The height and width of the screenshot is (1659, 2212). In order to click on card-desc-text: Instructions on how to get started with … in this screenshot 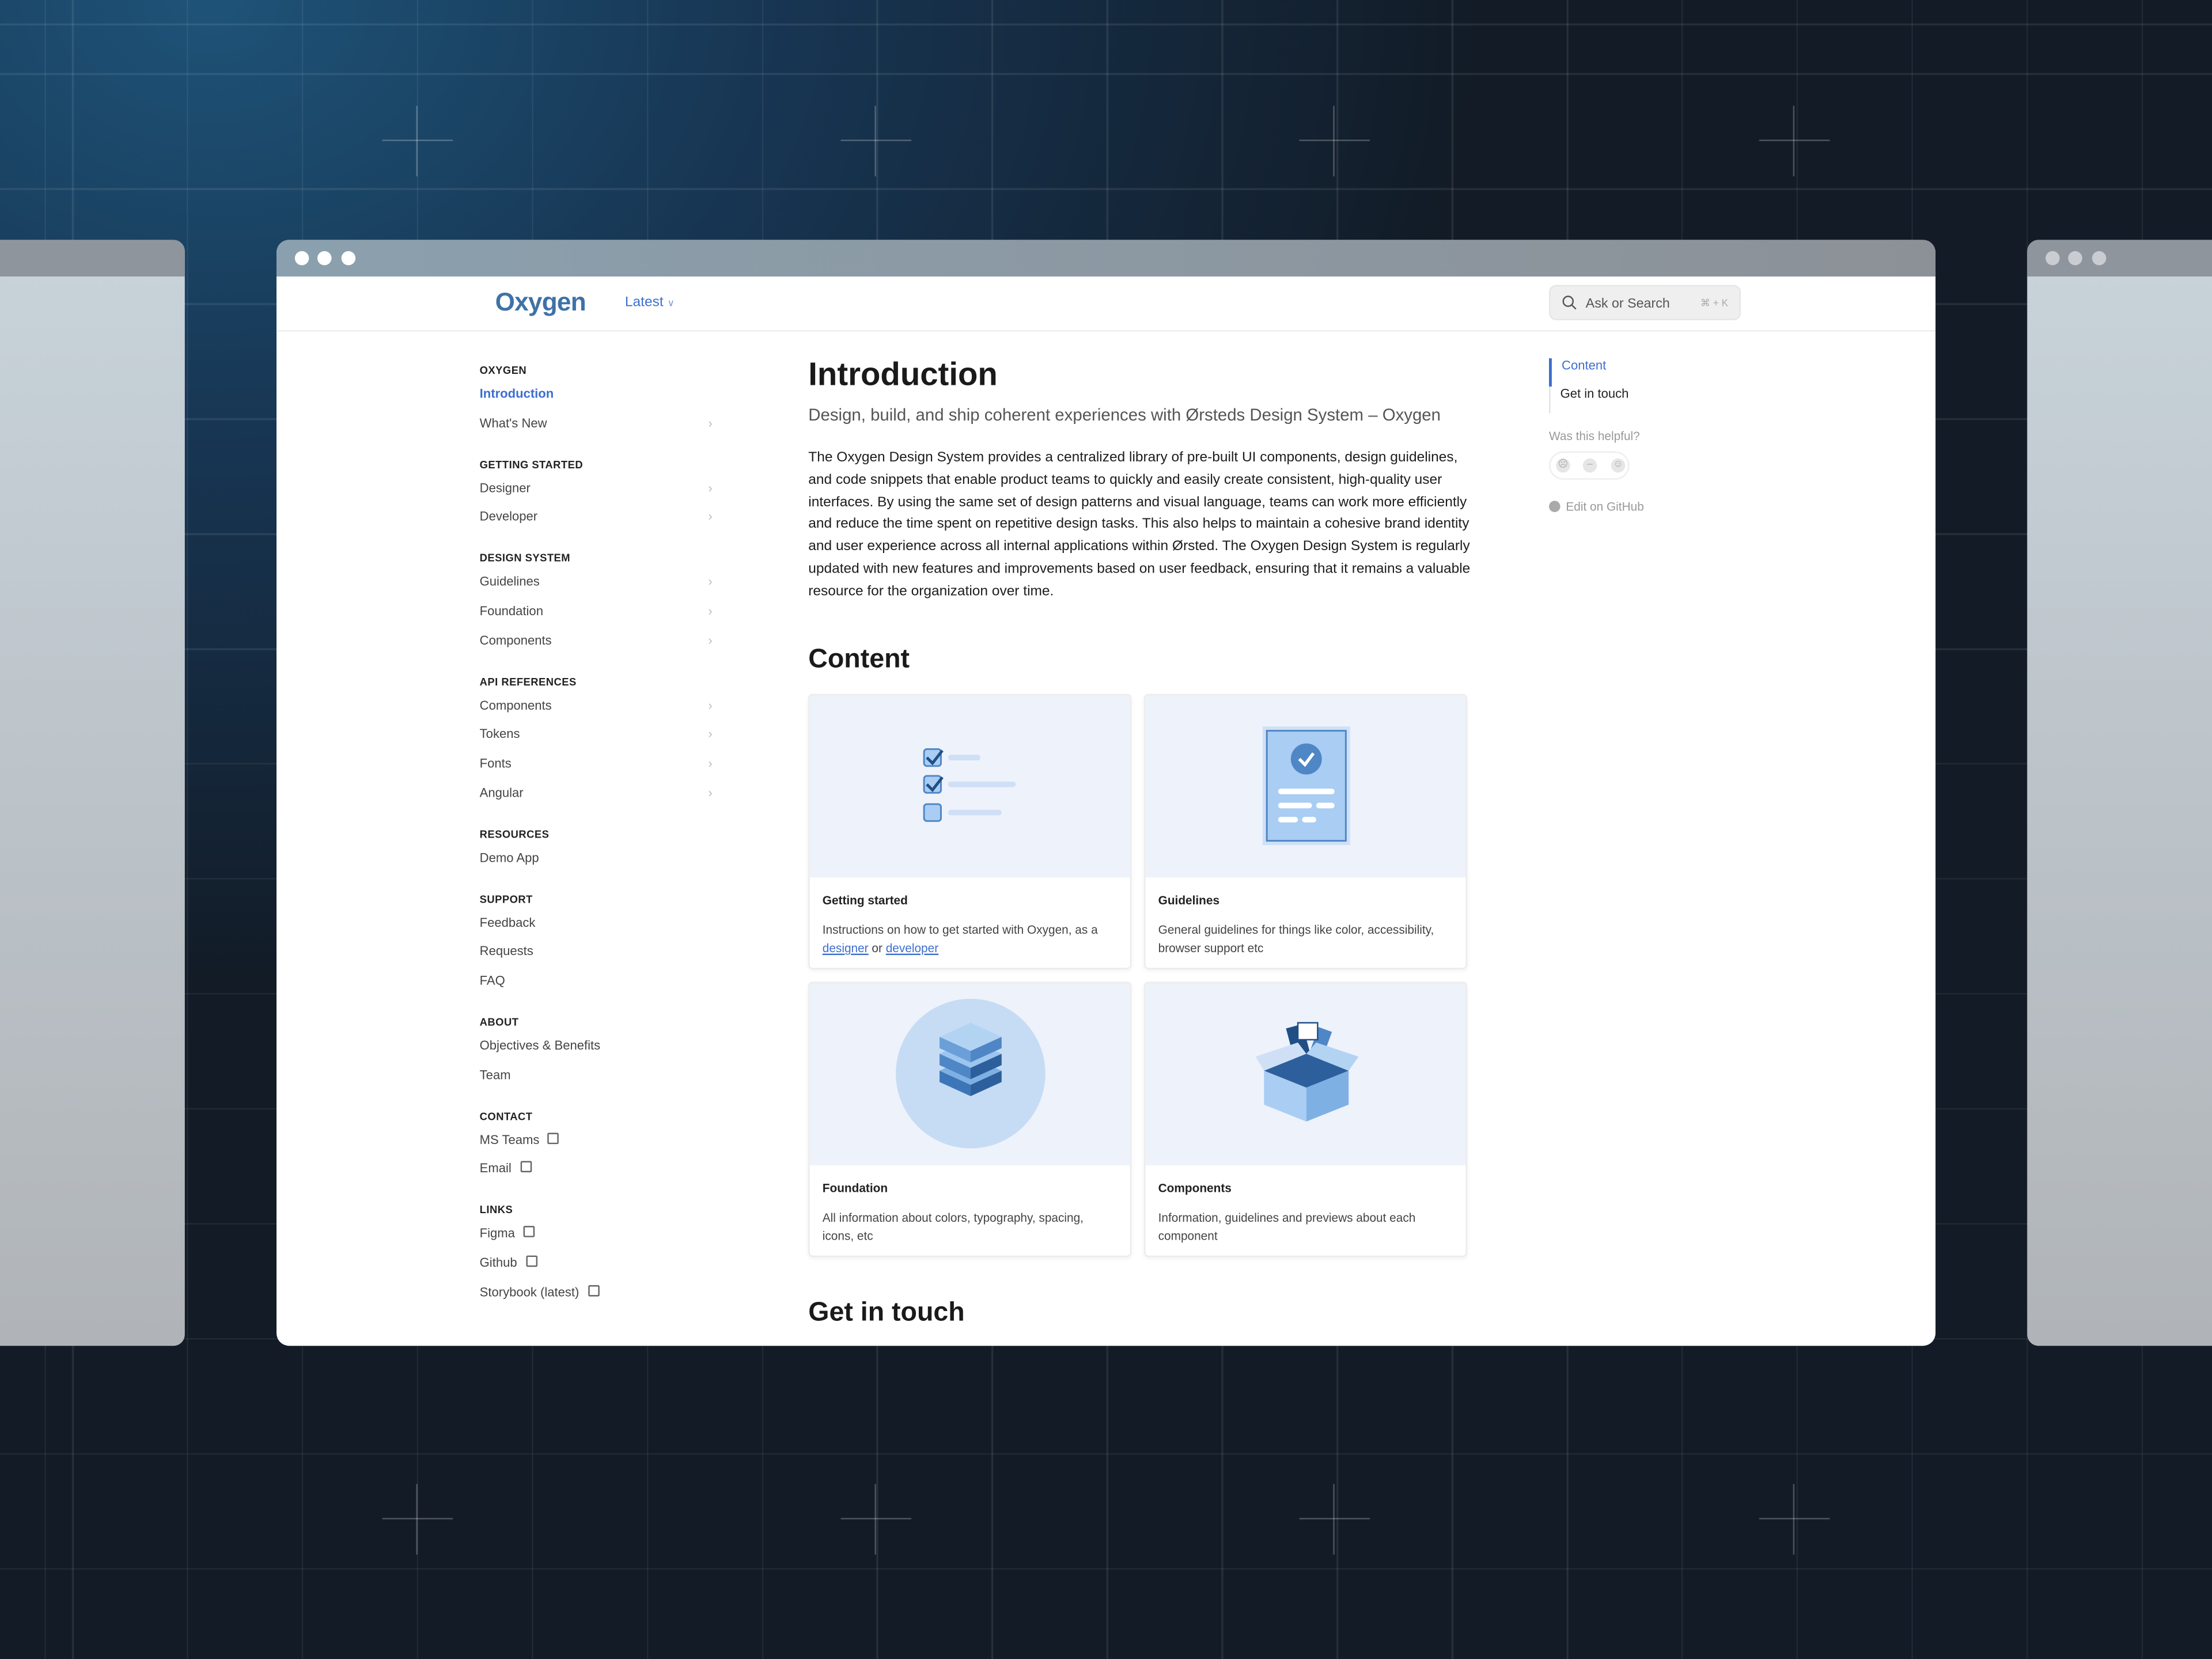, I will do `click(960, 929)`.